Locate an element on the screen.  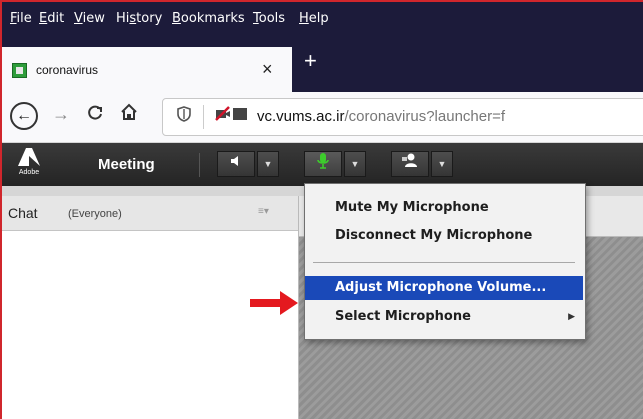
speaker-icon is located at coordinates (234, 161).